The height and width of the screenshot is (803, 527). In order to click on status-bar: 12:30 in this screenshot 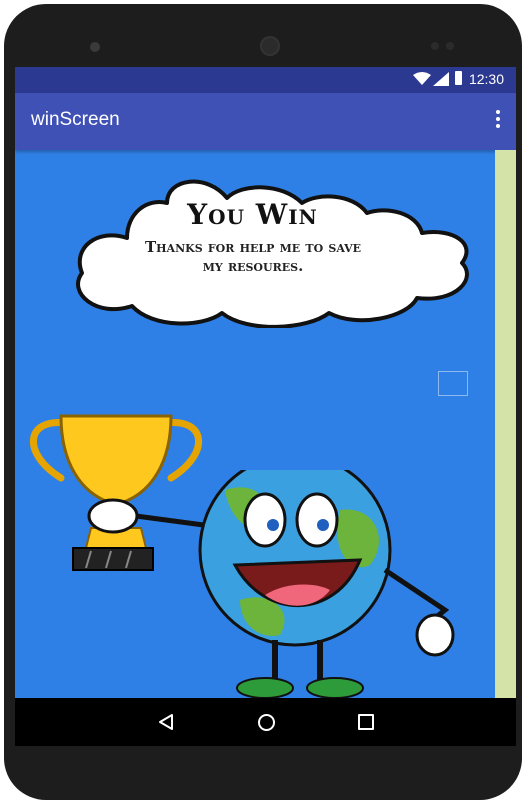, I will do `click(265, 80)`.